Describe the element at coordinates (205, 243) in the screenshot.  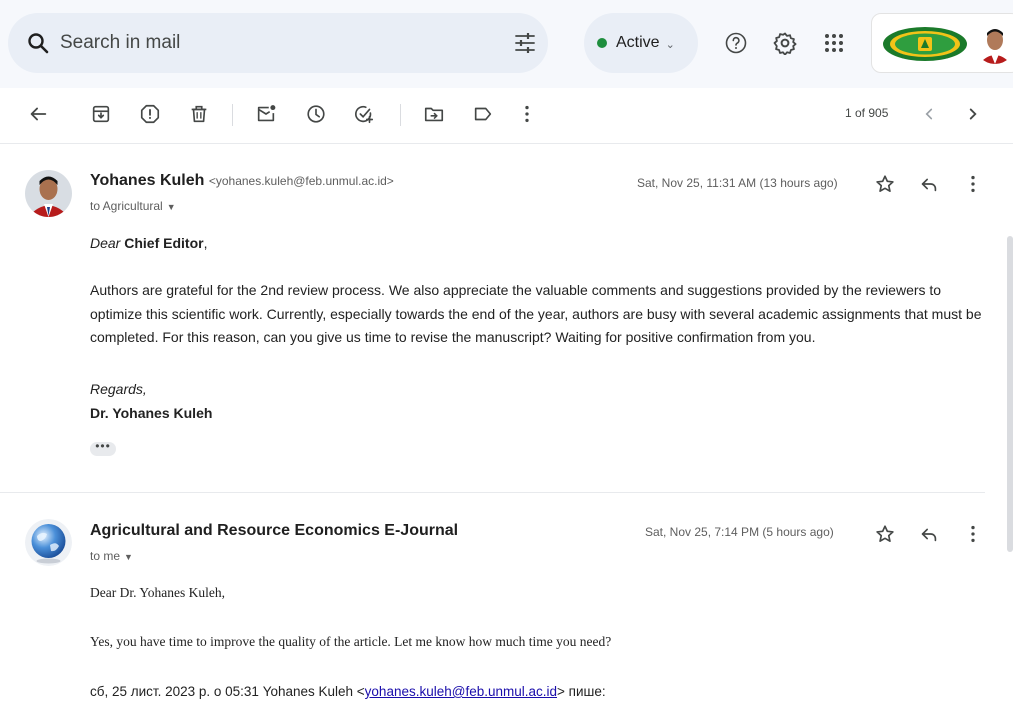
I see `greeting-suffix: ,` at that location.